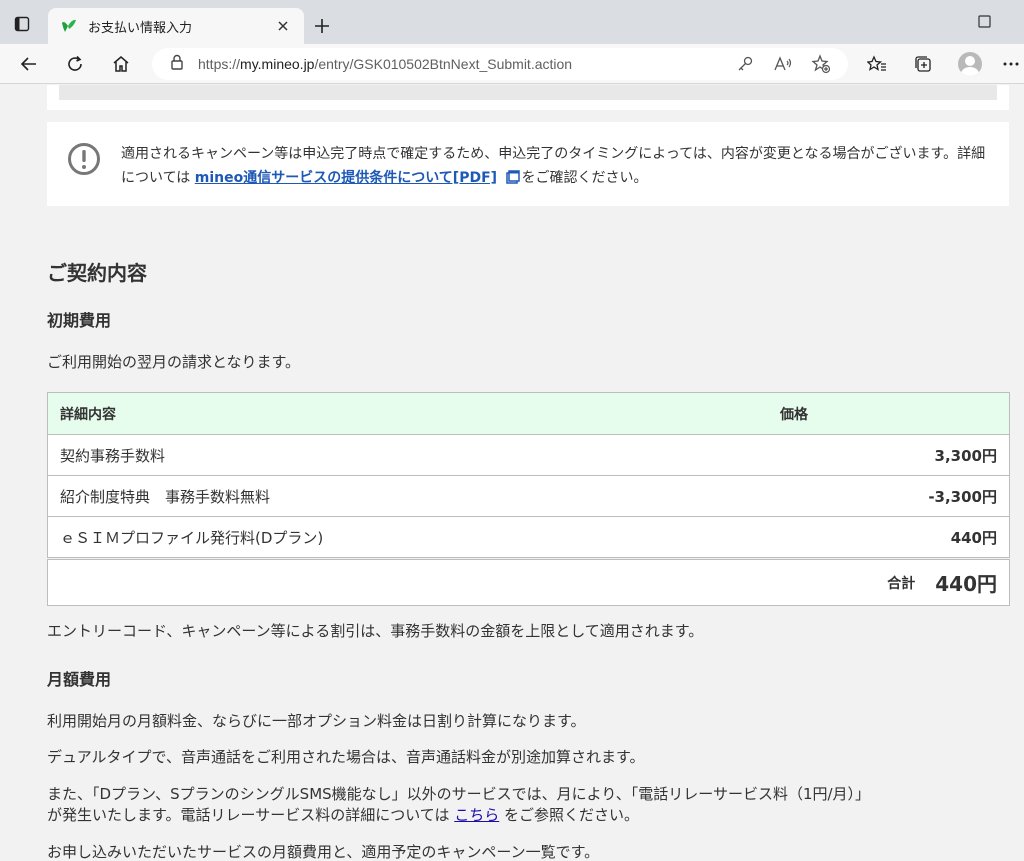  I want to click on fee-name: ｅＳＩＭプロファイル発行料(Dプラン), so click(192, 537).